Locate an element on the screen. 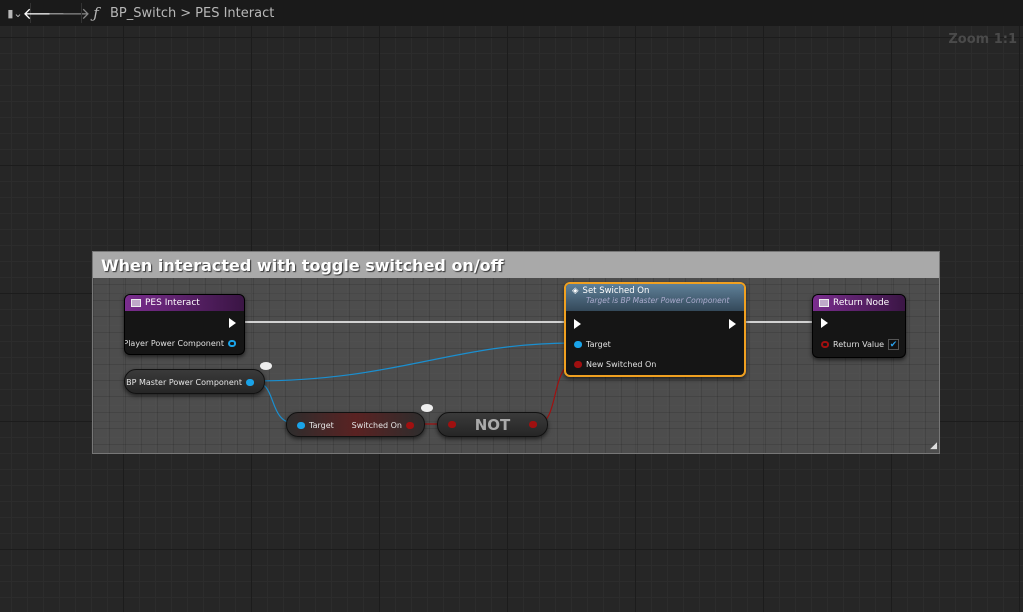 Image resolution: width=1023 pixels, height=612 pixels. pes-interact-node: PES Interact Player Power Component is located at coordinates (184, 324).